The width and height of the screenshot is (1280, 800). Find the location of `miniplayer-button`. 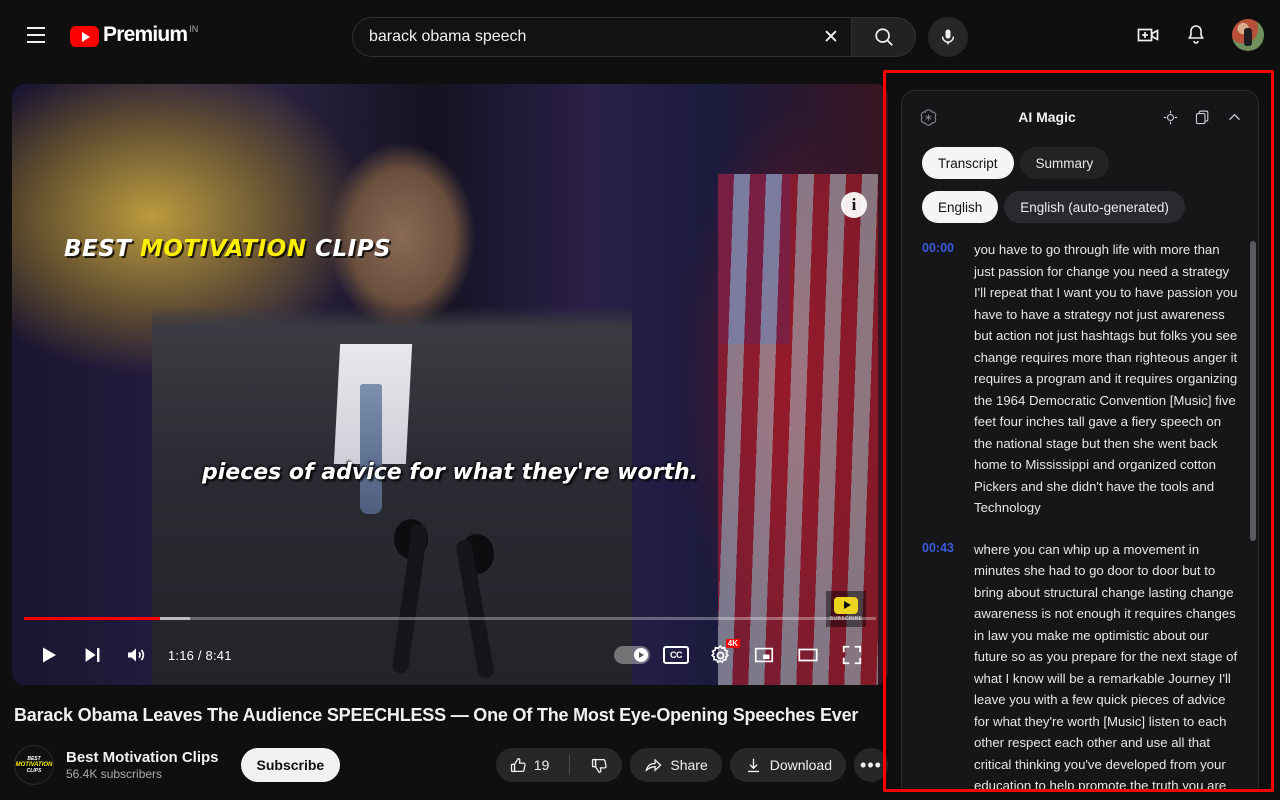

miniplayer-button is located at coordinates (764, 655).